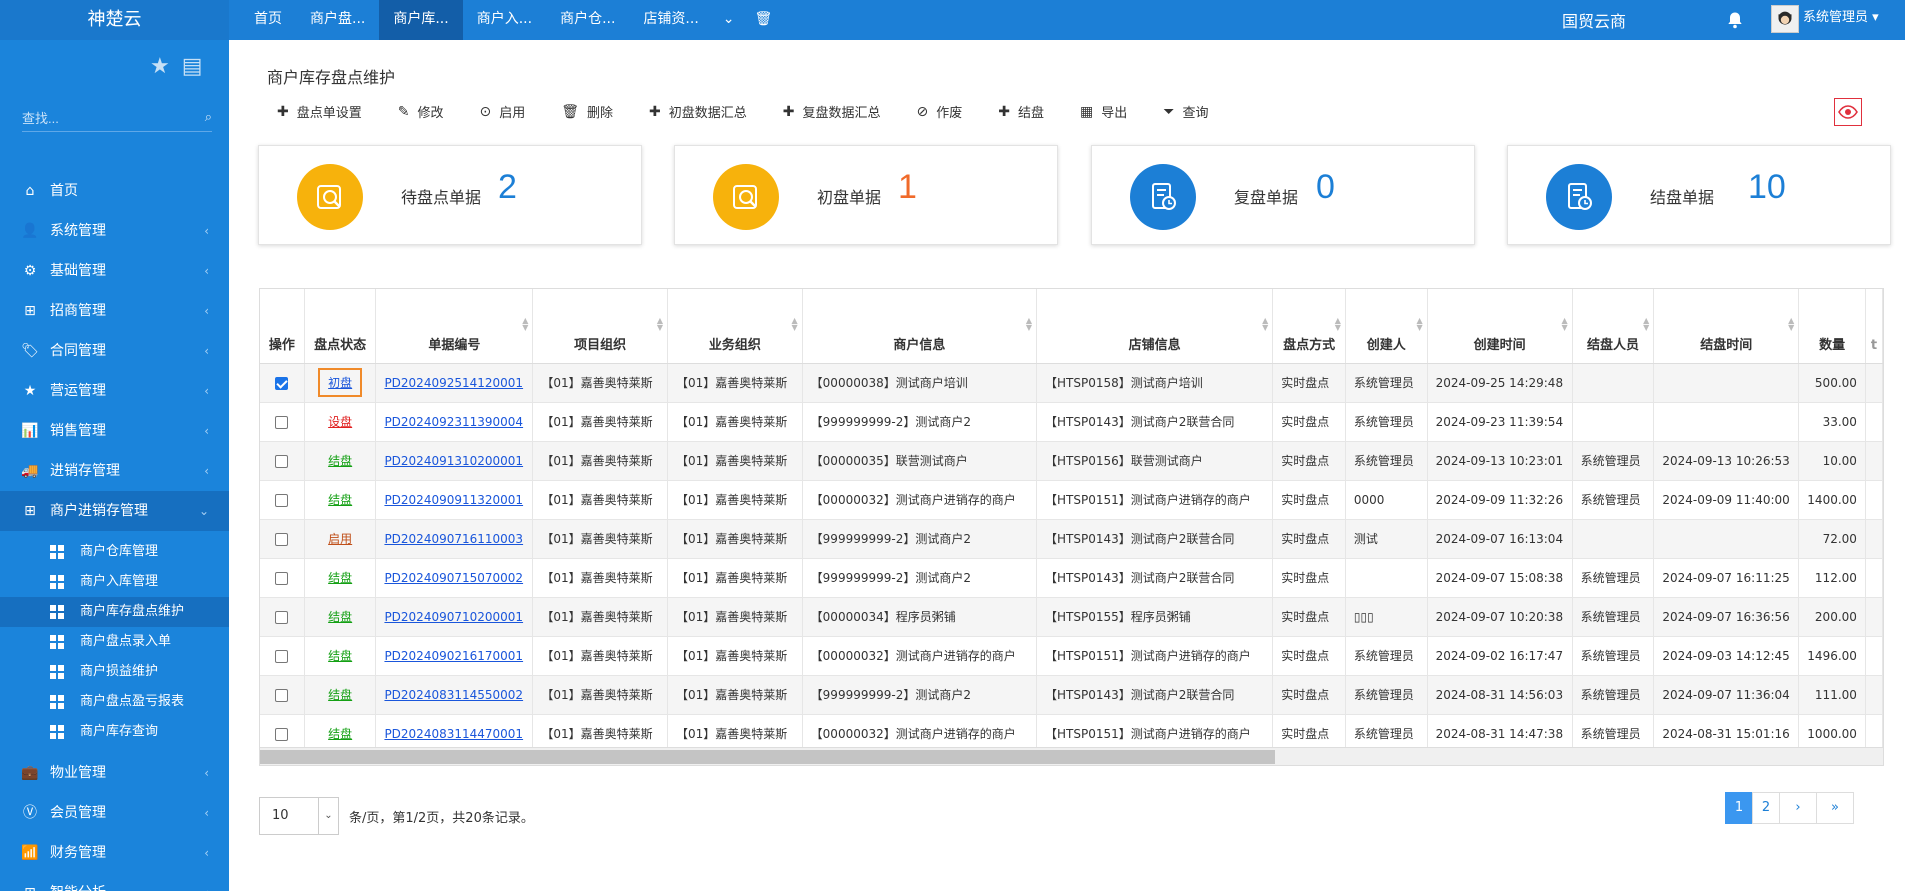 The image size is (1905, 891). I want to click on star-icon: ★, so click(160, 66).